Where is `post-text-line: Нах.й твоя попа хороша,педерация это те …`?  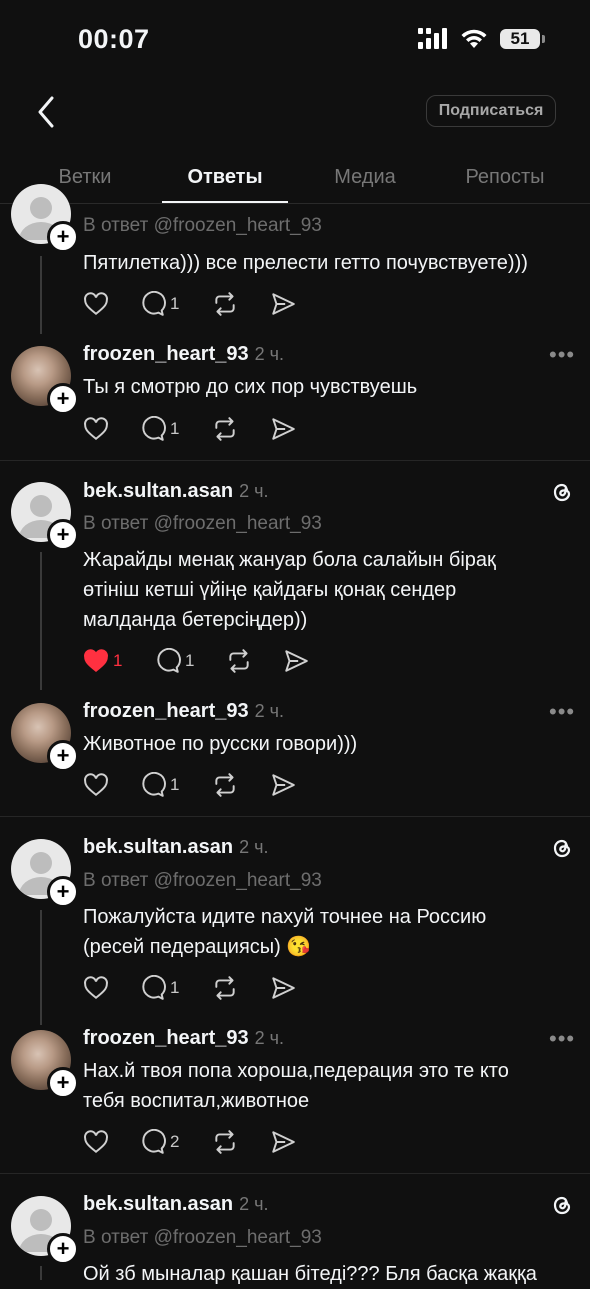 post-text-line: Нах.й твоя попа хороша,педерация это те … is located at coordinates (296, 1071).